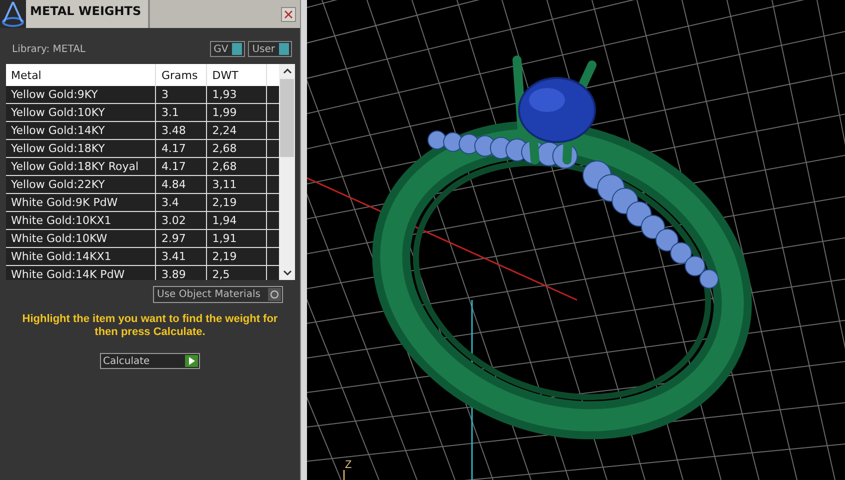 This screenshot has width=845, height=480. I want to click on table-cell: 1,94, so click(237, 220).